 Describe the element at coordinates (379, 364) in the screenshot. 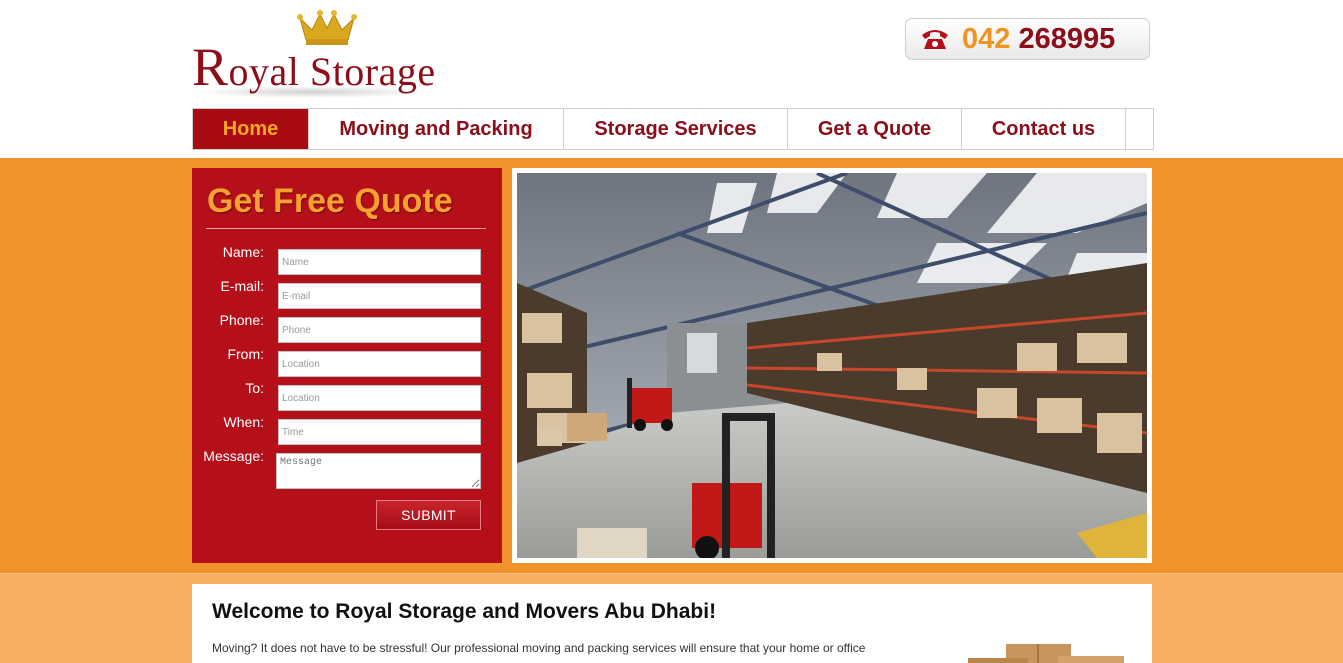

I see `from-location-input` at that location.